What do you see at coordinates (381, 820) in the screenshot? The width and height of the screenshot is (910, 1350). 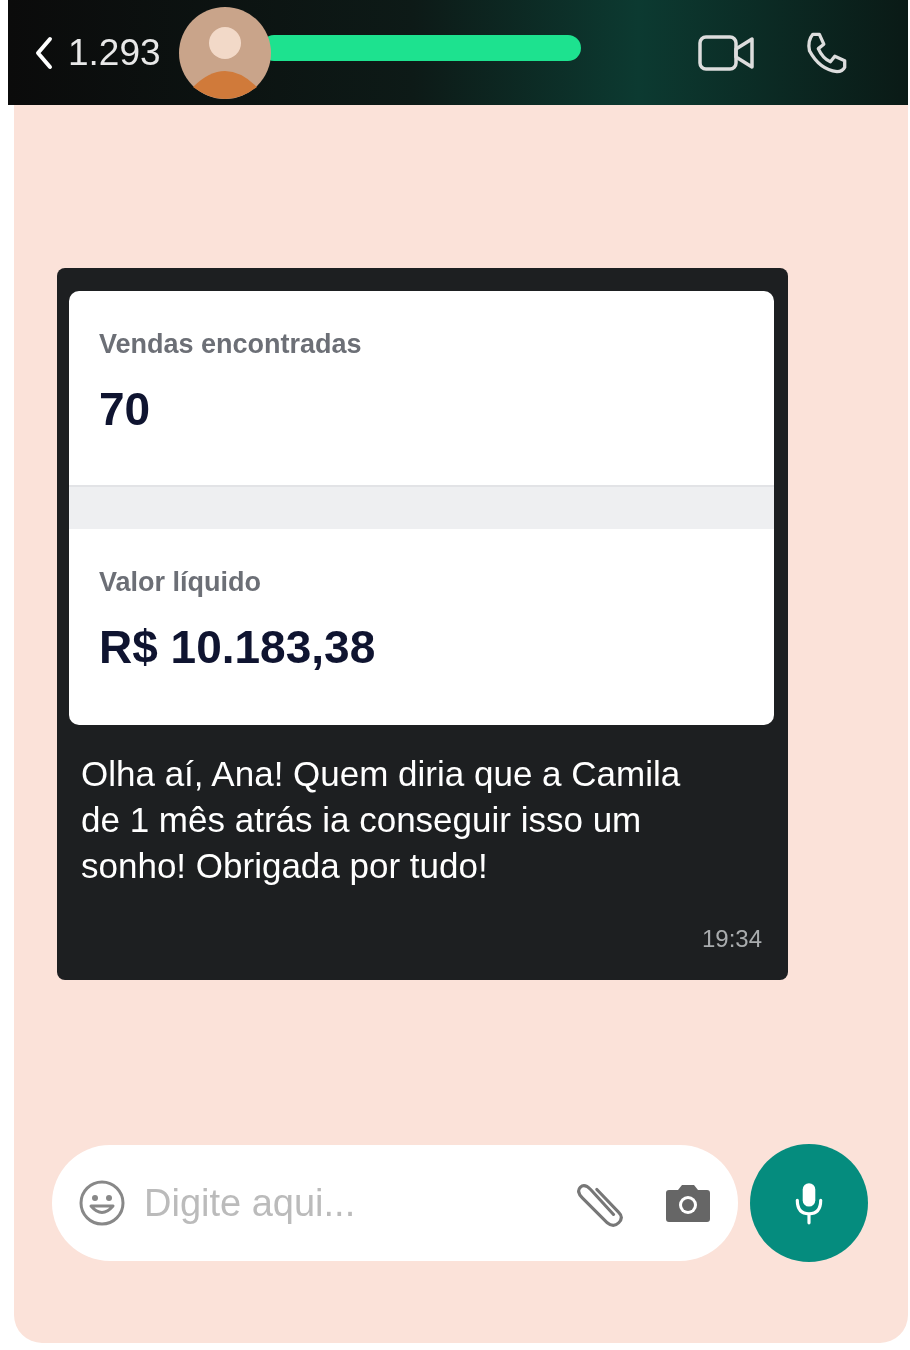 I see `message-text: Olha aí, Ana! Quem diria que a Camila de 1 mês atrás ia conseguir isso um sonho! Obrigada por tudo!` at bounding box center [381, 820].